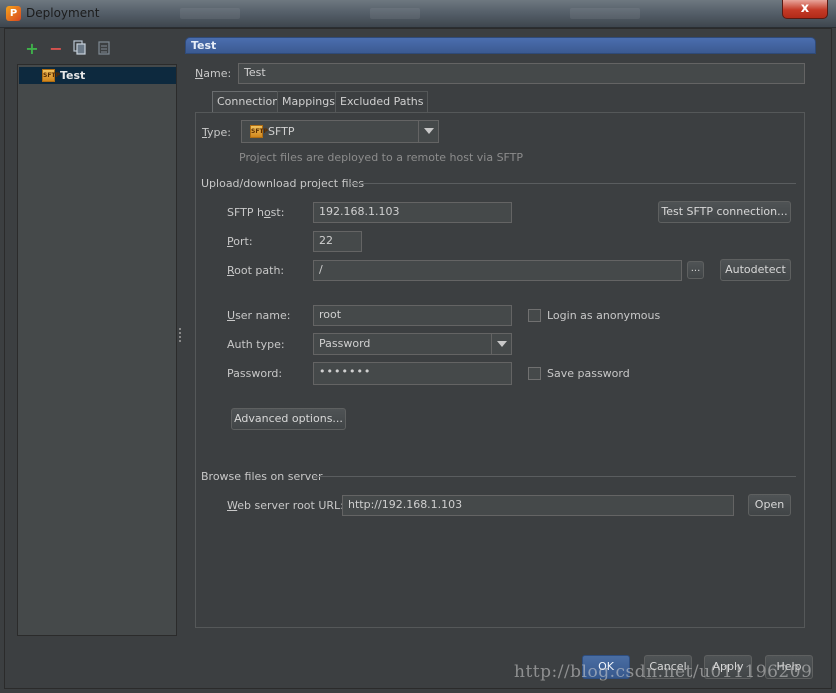 The image size is (836, 693). Describe the element at coordinates (281, 131) in the screenshot. I see `type-value: SFTP` at that location.